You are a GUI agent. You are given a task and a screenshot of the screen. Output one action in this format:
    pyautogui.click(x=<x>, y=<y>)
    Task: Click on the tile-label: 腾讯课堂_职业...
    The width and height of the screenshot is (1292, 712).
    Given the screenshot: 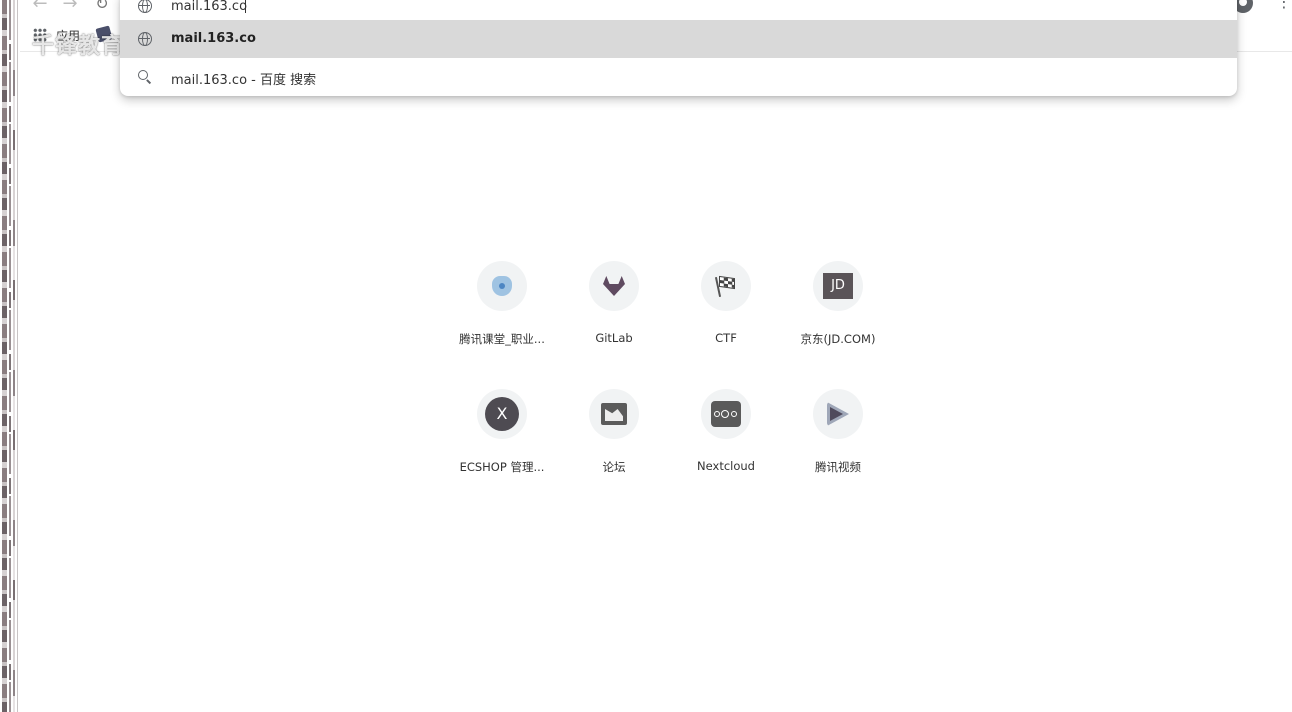 What is the action you would take?
    pyautogui.click(x=502, y=339)
    